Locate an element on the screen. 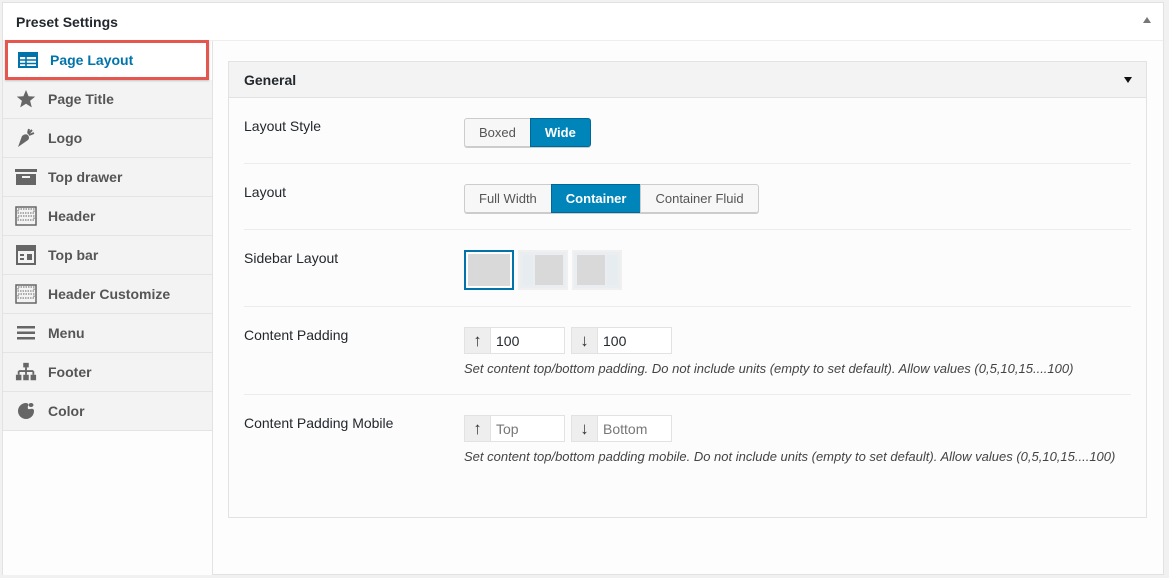 The height and width of the screenshot is (578, 1169). sidebar-item-color: Color is located at coordinates (107, 411).